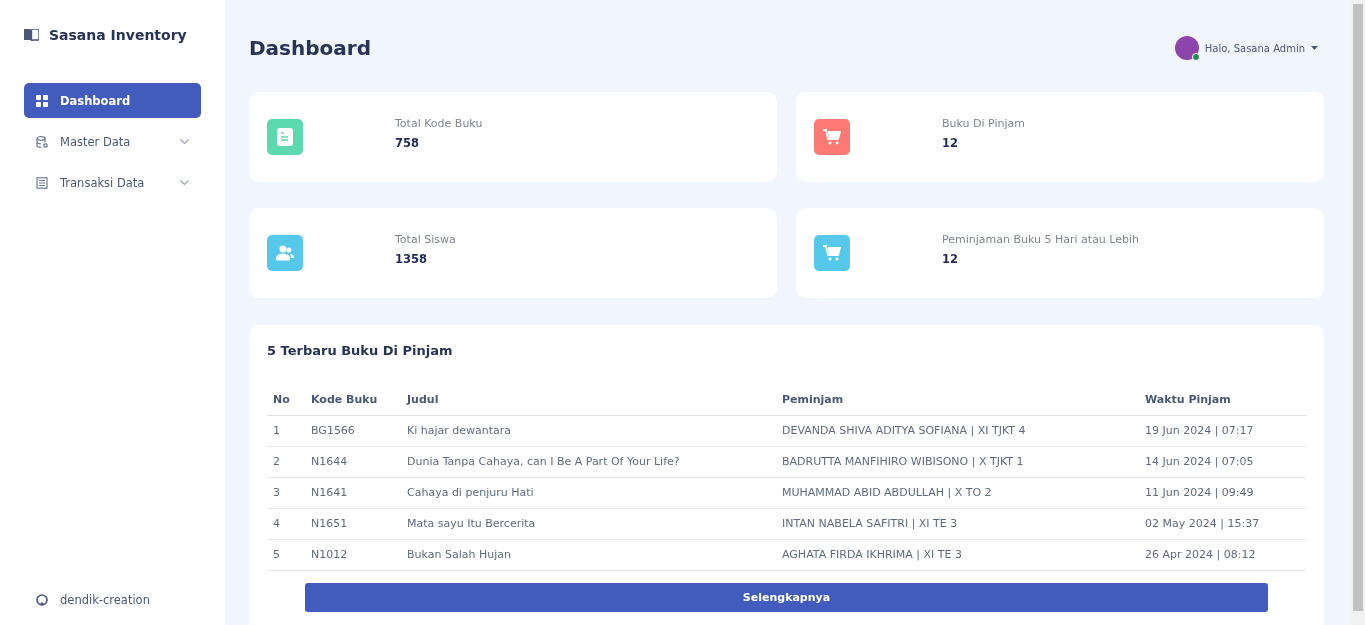 The height and width of the screenshot is (625, 1365). Describe the element at coordinates (786, 597) in the screenshot. I see `more-button: Selengkapnya` at that location.